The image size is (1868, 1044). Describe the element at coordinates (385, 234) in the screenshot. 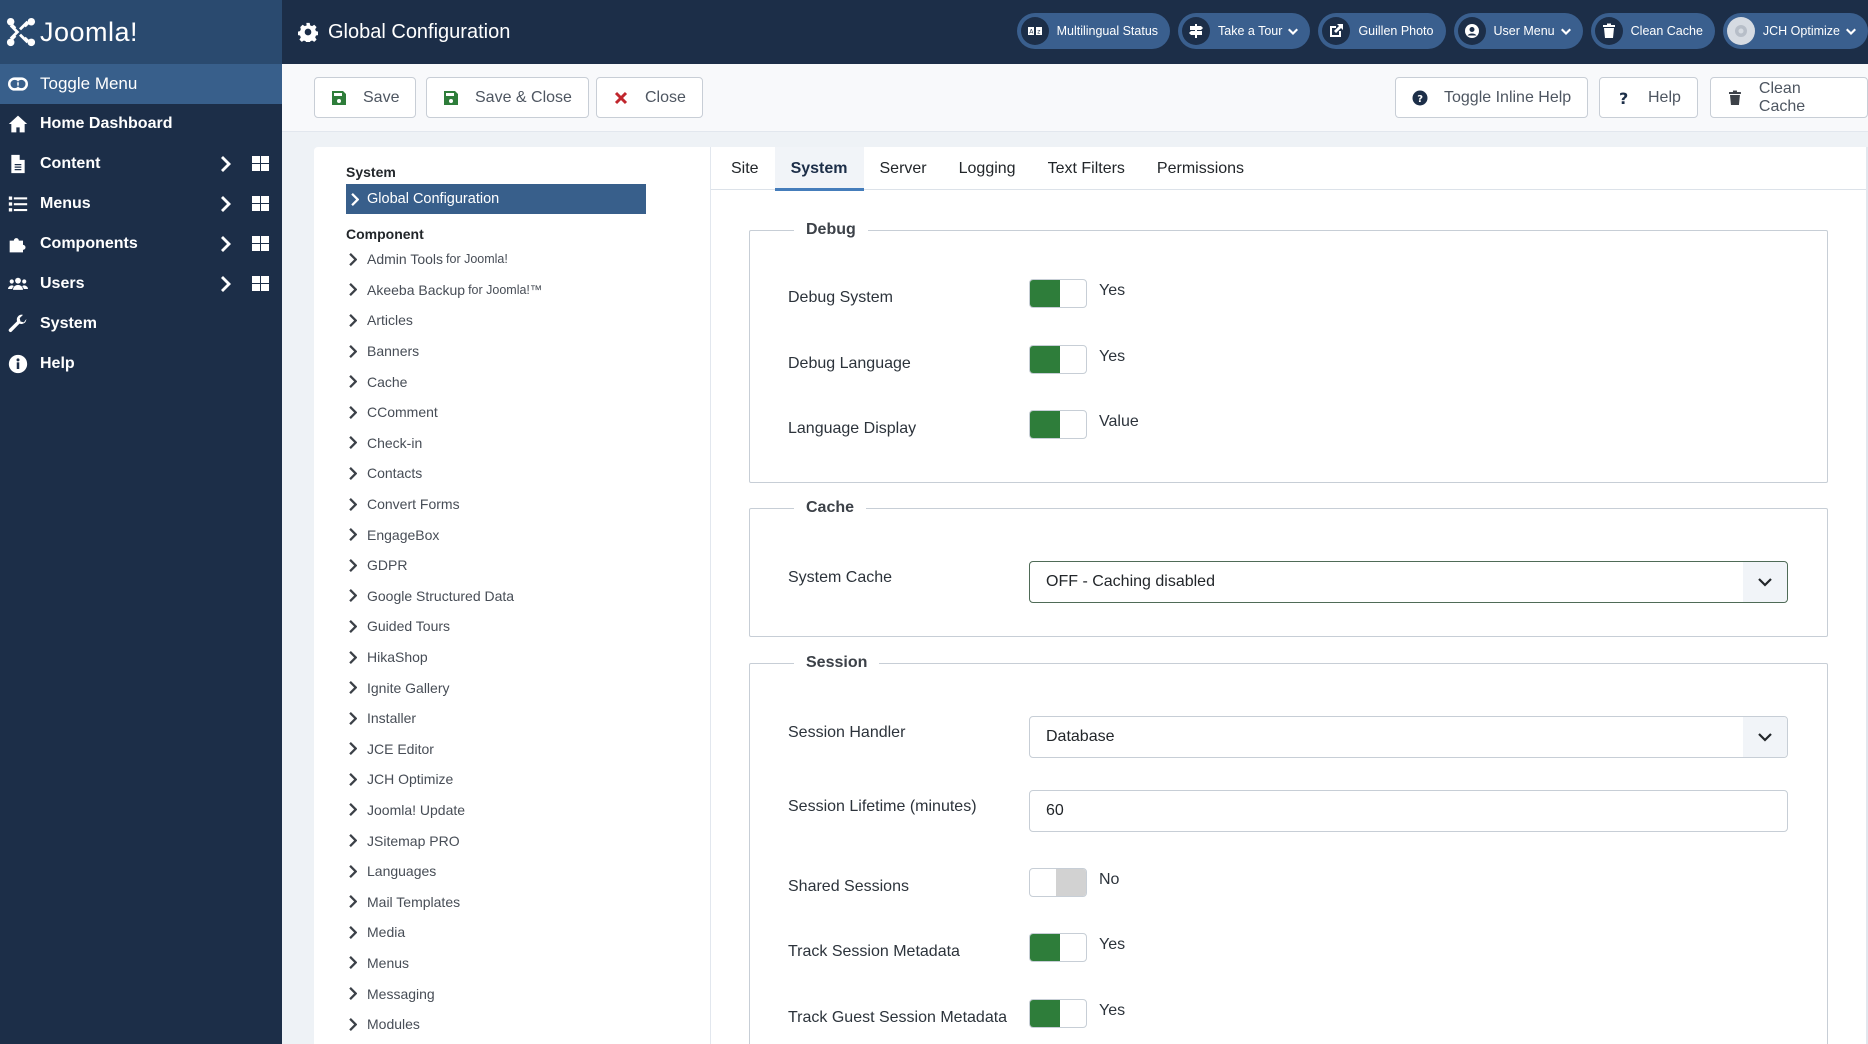

I see `component-heading: Component` at that location.